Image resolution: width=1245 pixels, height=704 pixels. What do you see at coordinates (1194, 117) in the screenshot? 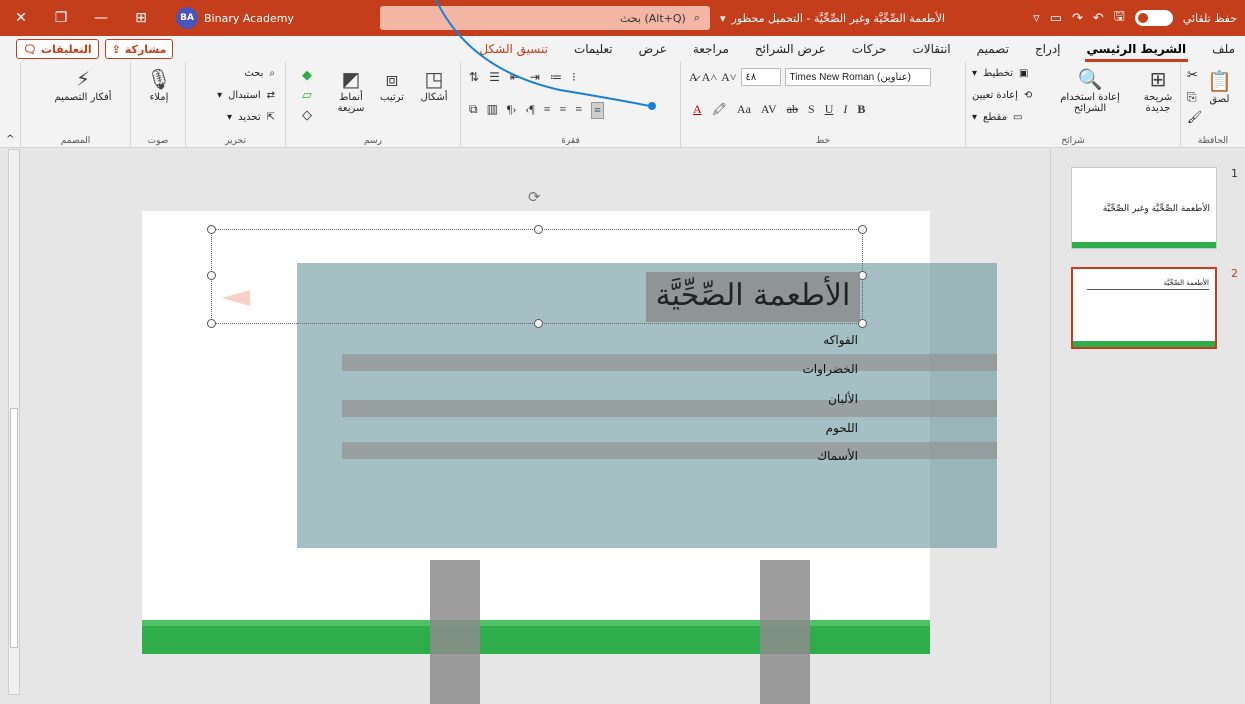
I see `format-painter-icon: 🖌` at bounding box center [1194, 117].